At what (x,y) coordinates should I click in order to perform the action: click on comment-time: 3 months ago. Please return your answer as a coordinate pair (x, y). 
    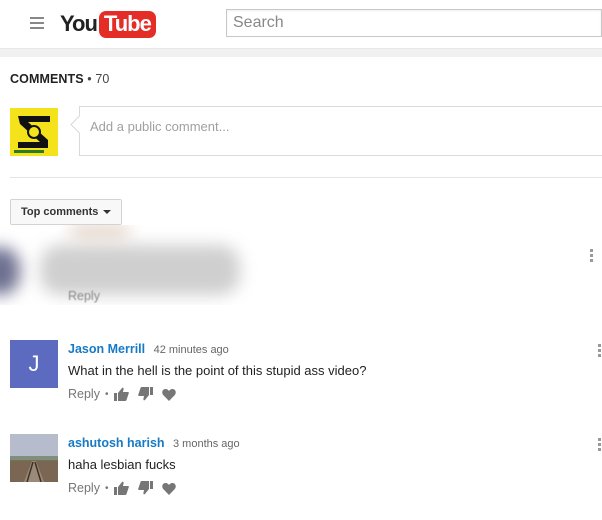
    Looking at the image, I should click on (206, 444).